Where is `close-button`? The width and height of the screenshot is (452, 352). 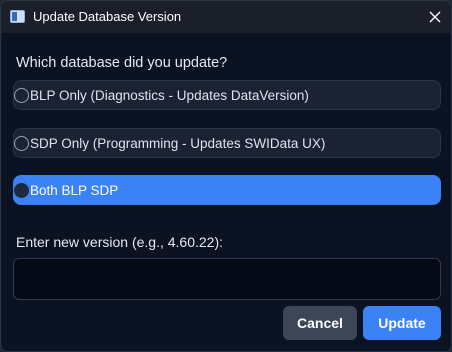
close-button is located at coordinates (435, 17).